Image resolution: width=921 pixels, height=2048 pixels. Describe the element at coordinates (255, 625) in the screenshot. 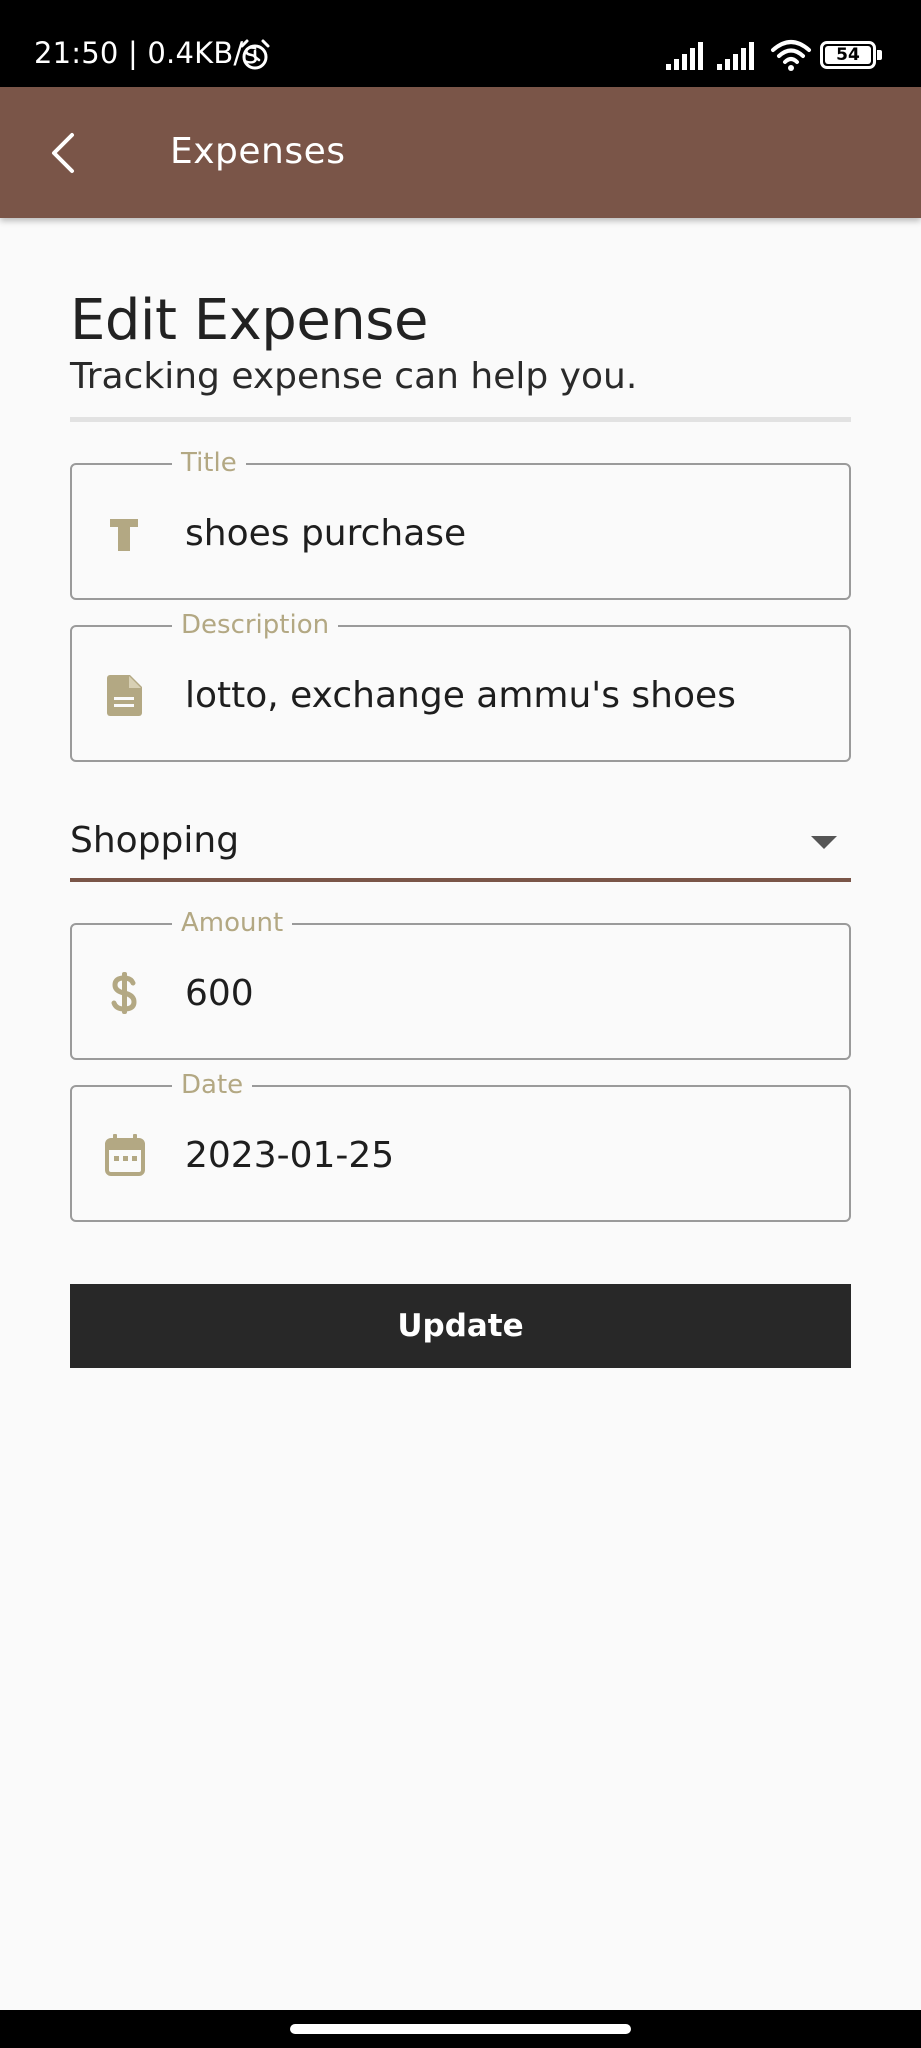

I see `description-field-label: Description` at that location.